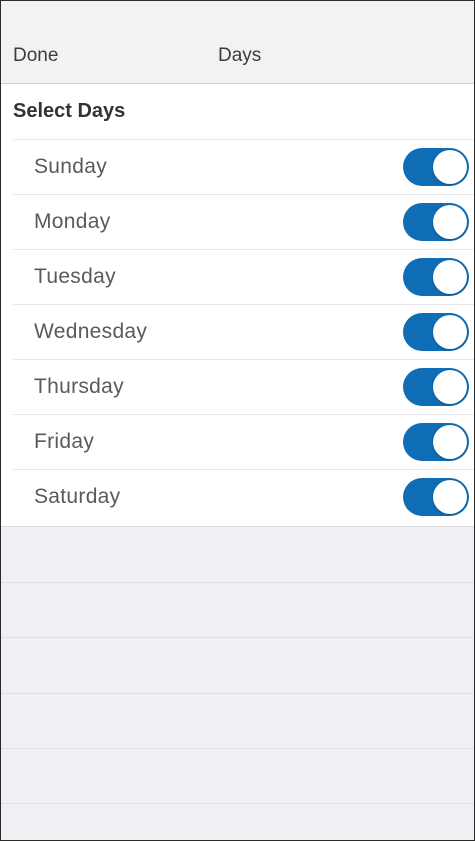 This screenshot has width=475, height=841. I want to click on day-label: Thursday, so click(79, 386).